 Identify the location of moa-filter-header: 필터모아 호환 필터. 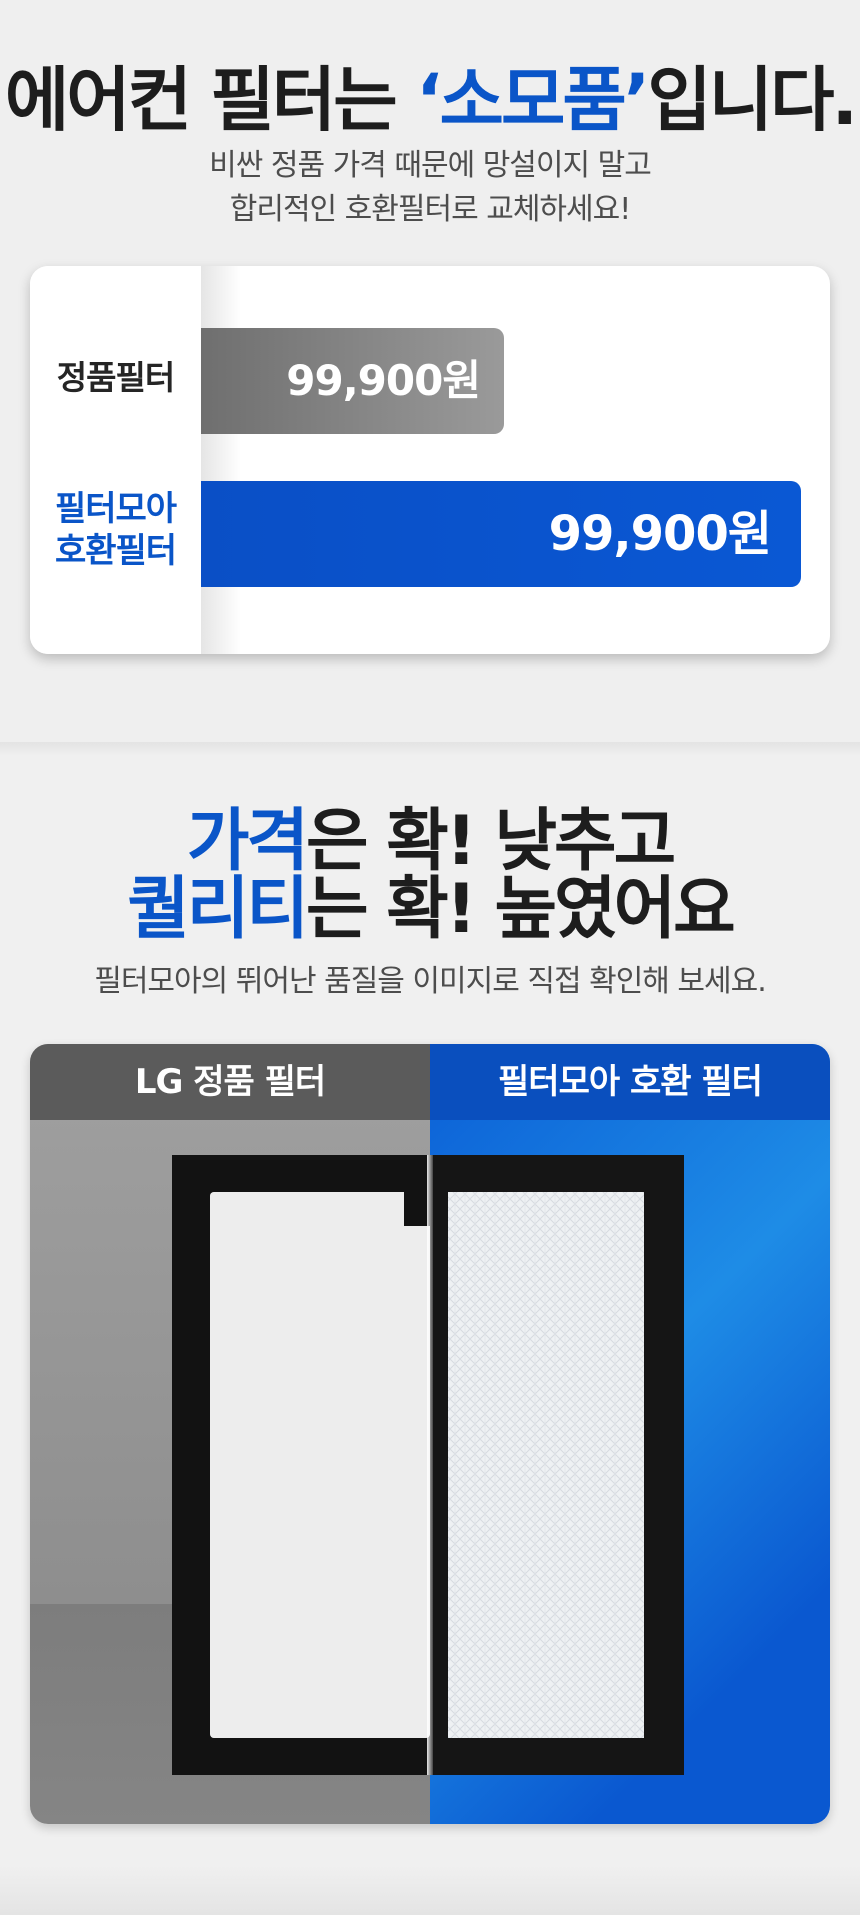
(630, 1082).